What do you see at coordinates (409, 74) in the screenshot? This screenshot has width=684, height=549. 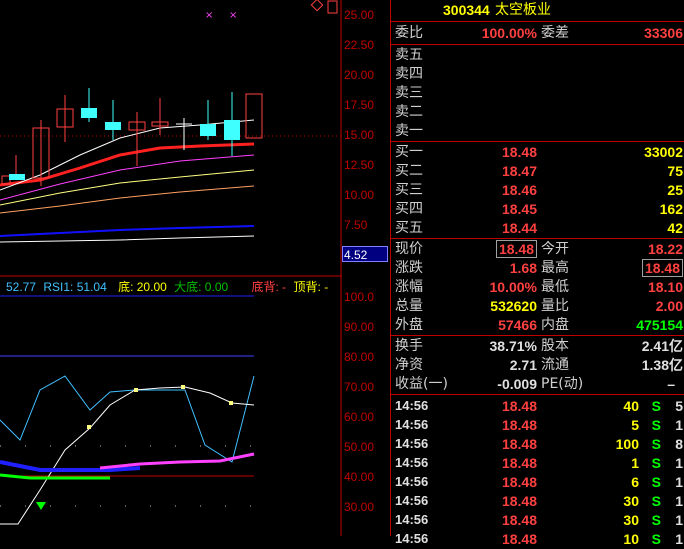 I see `sell-label: 卖四` at bounding box center [409, 74].